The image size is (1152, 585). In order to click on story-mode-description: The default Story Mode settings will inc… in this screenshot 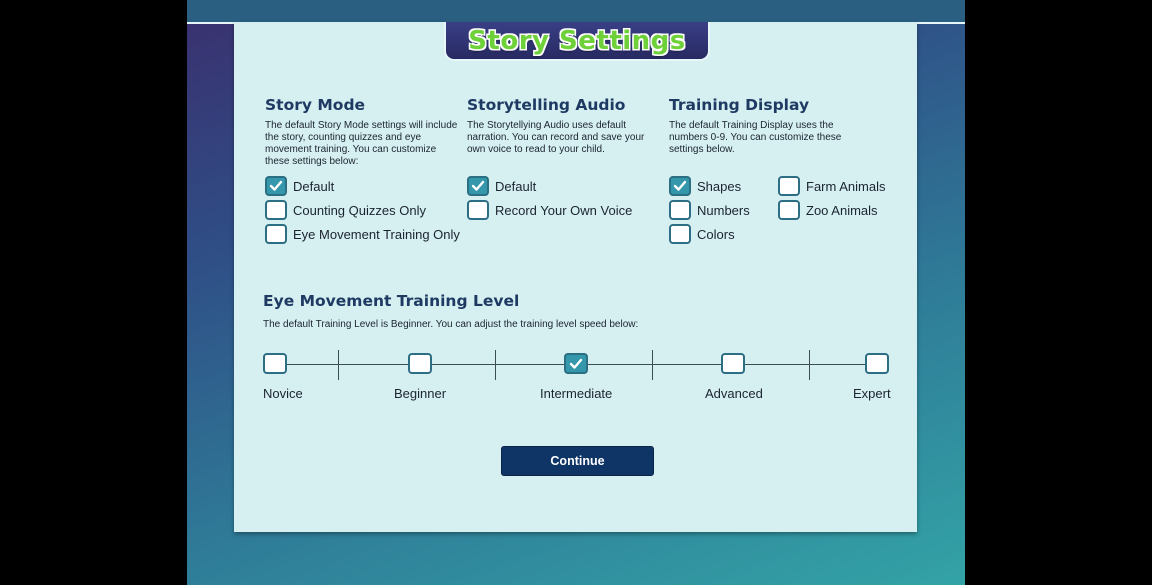, I will do `click(361, 143)`.